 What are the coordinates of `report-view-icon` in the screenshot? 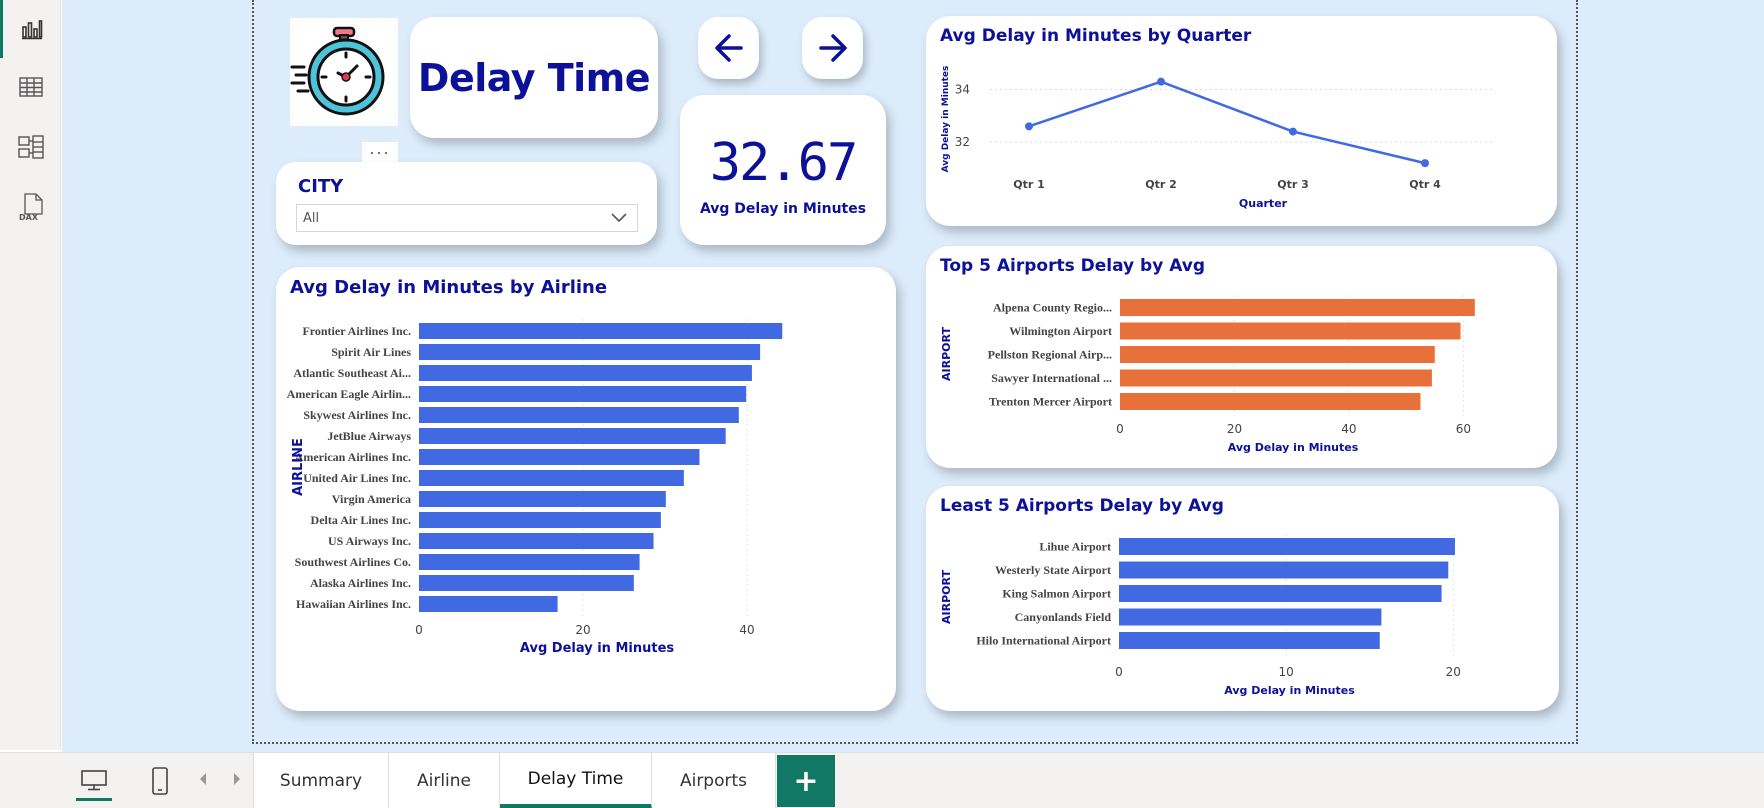 It's located at (30, 29).